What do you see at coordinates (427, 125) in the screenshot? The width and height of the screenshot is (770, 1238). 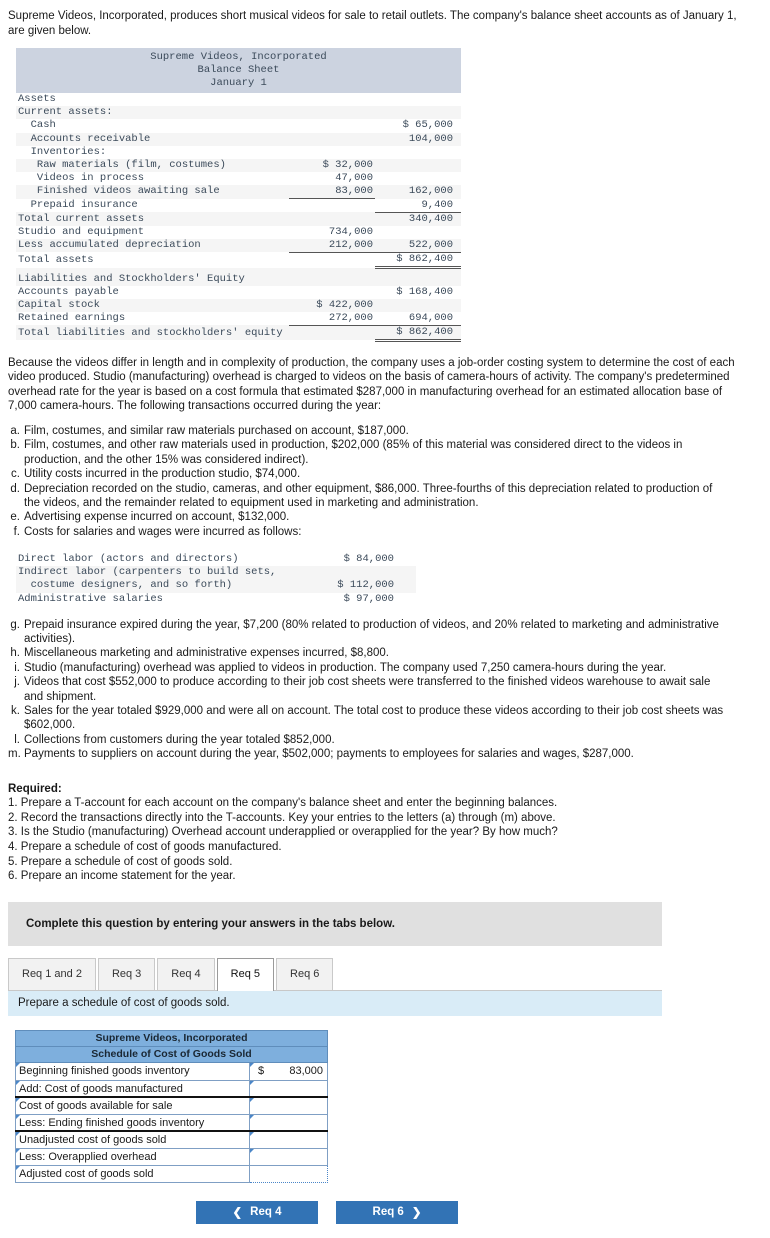 I see `bs-col2: $ 65,000` at bounding box center [427, 125].